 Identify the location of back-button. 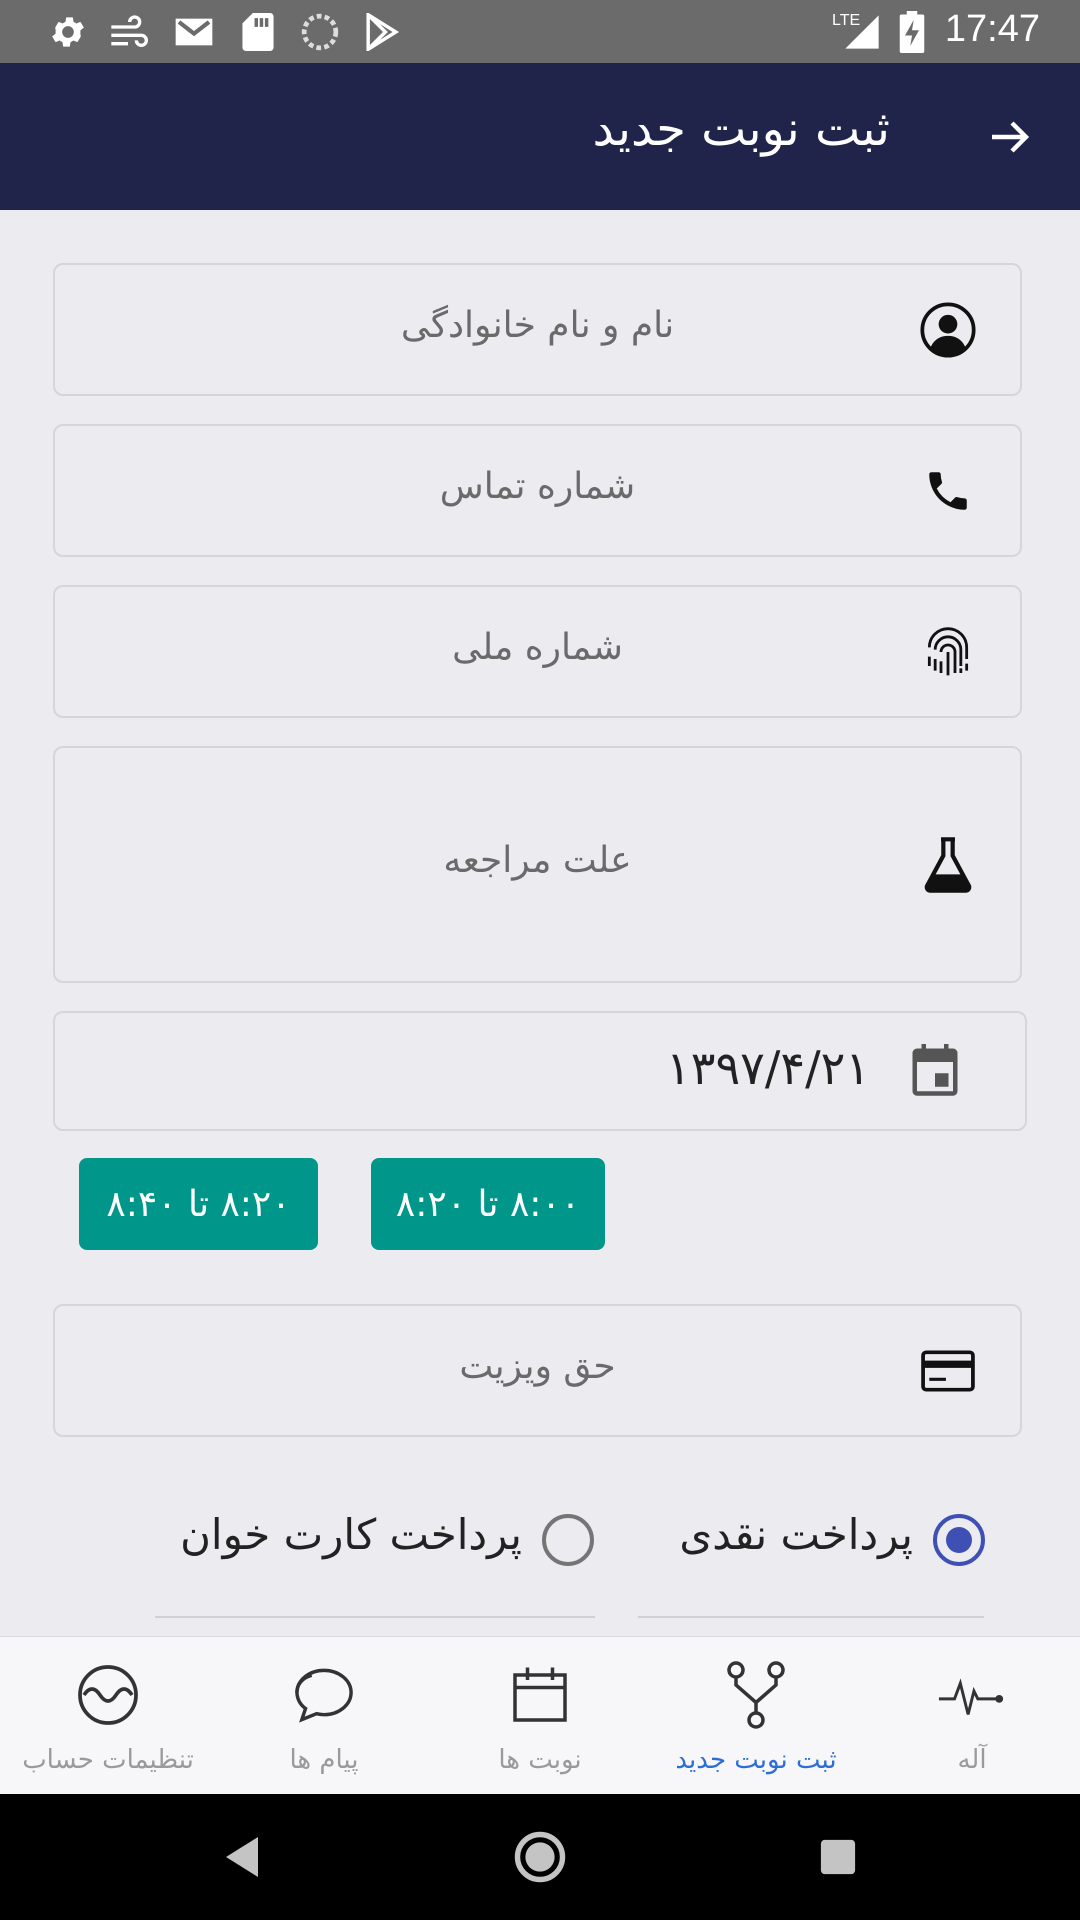
(1010, 137).